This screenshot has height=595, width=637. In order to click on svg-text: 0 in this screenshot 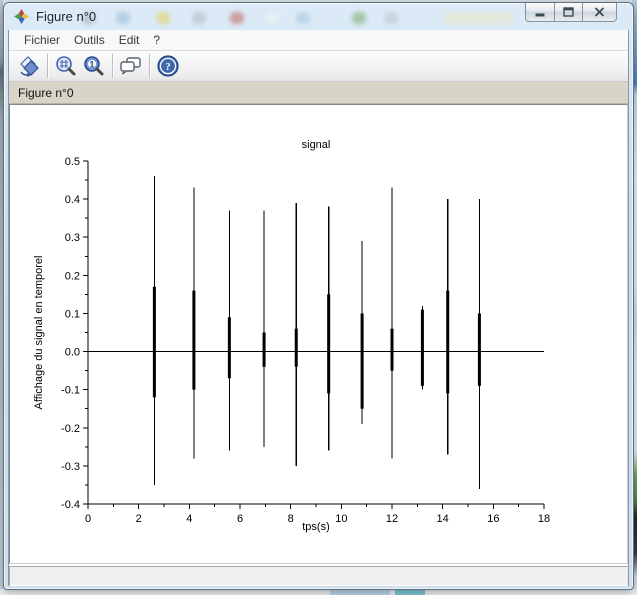, I will do `click(88, 519)`.